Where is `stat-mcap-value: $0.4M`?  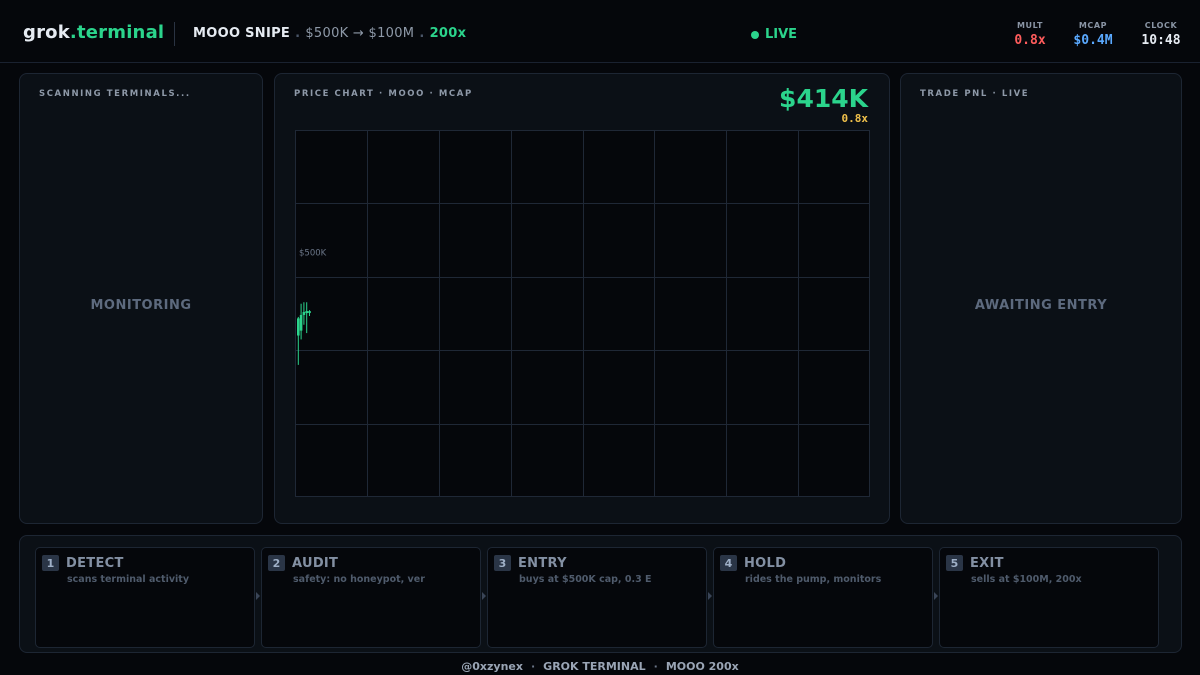 stat-mcap-value: $0.4M is located at coordinates (1093, 40).